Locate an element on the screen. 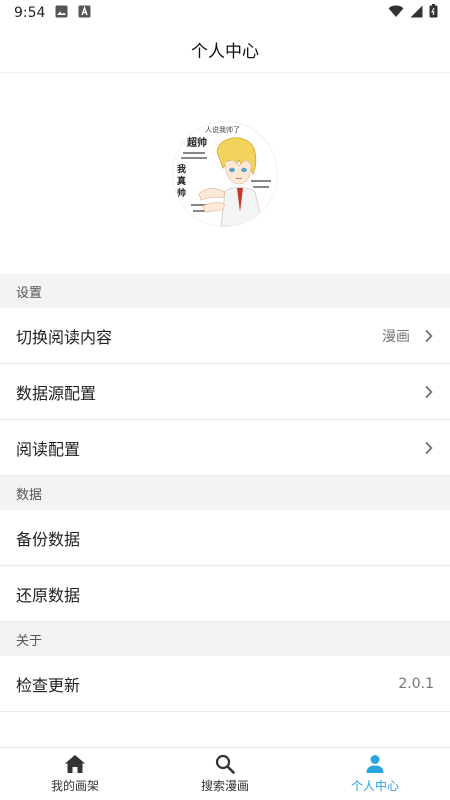  header: 个人中心 is located at coordinates (225, 49).